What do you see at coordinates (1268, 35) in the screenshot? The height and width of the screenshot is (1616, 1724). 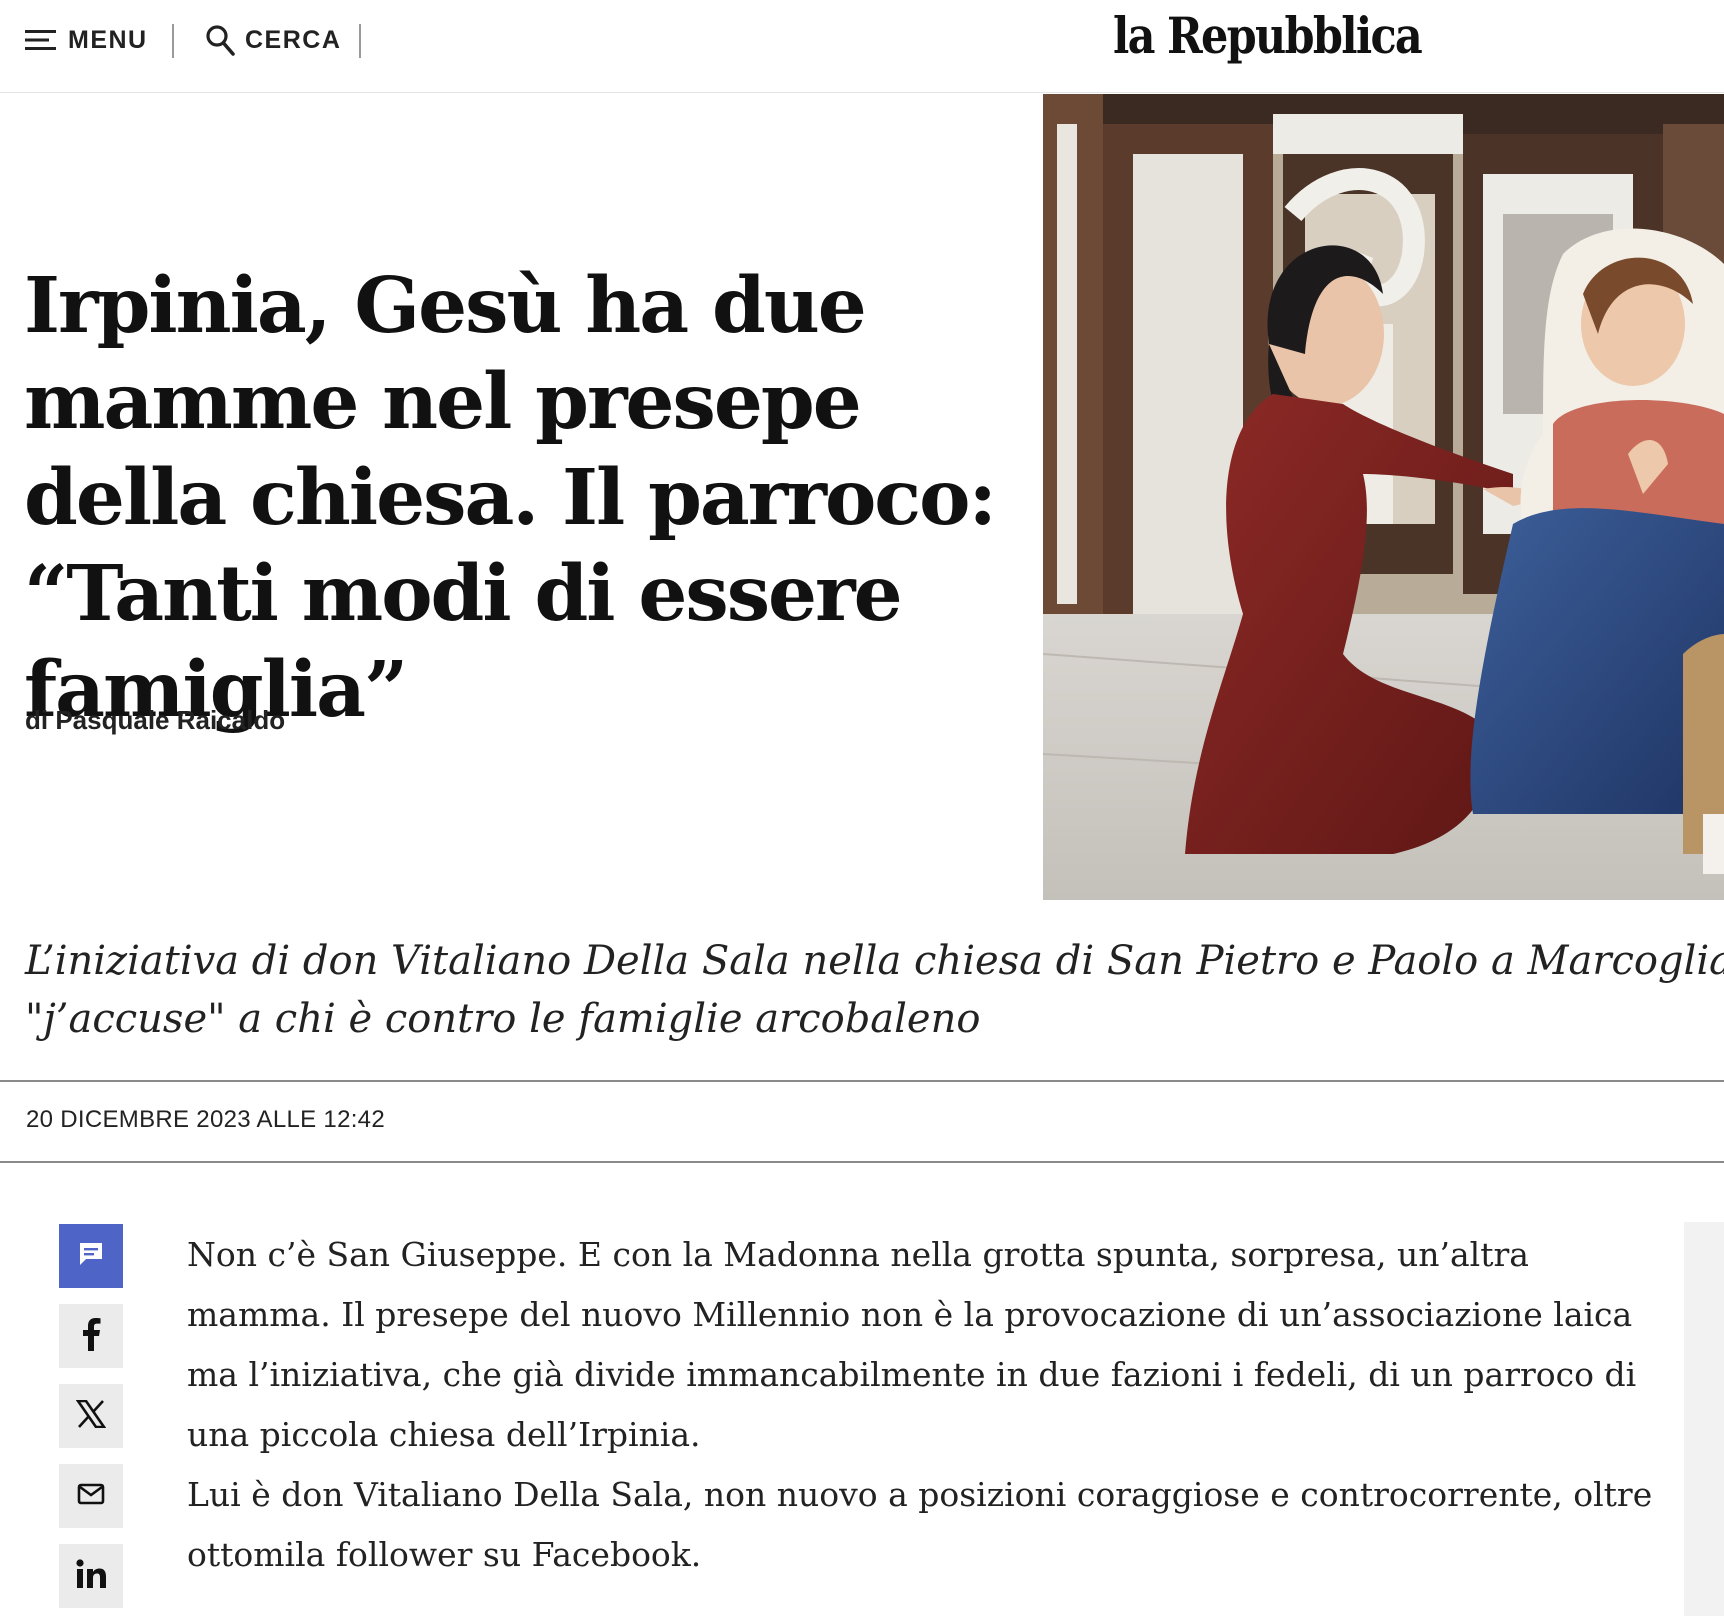 I see `site-logo: la Repubblica` at bounding box center [1268, 35].